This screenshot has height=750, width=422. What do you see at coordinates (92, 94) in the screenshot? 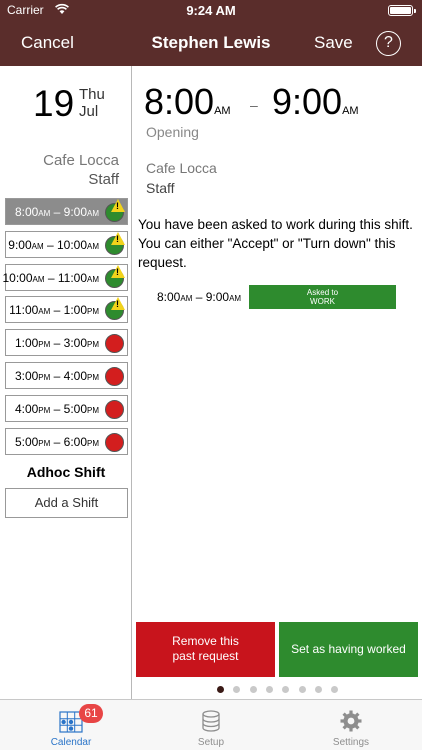
I see `date-weekday: Thu` at bounding box center [92, 94].